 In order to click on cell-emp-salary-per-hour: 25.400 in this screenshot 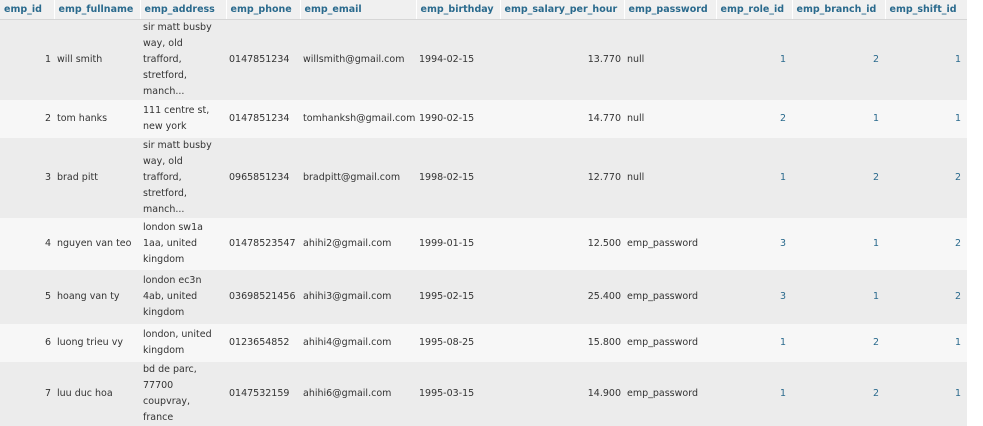, I will do `click(562, 297)`.